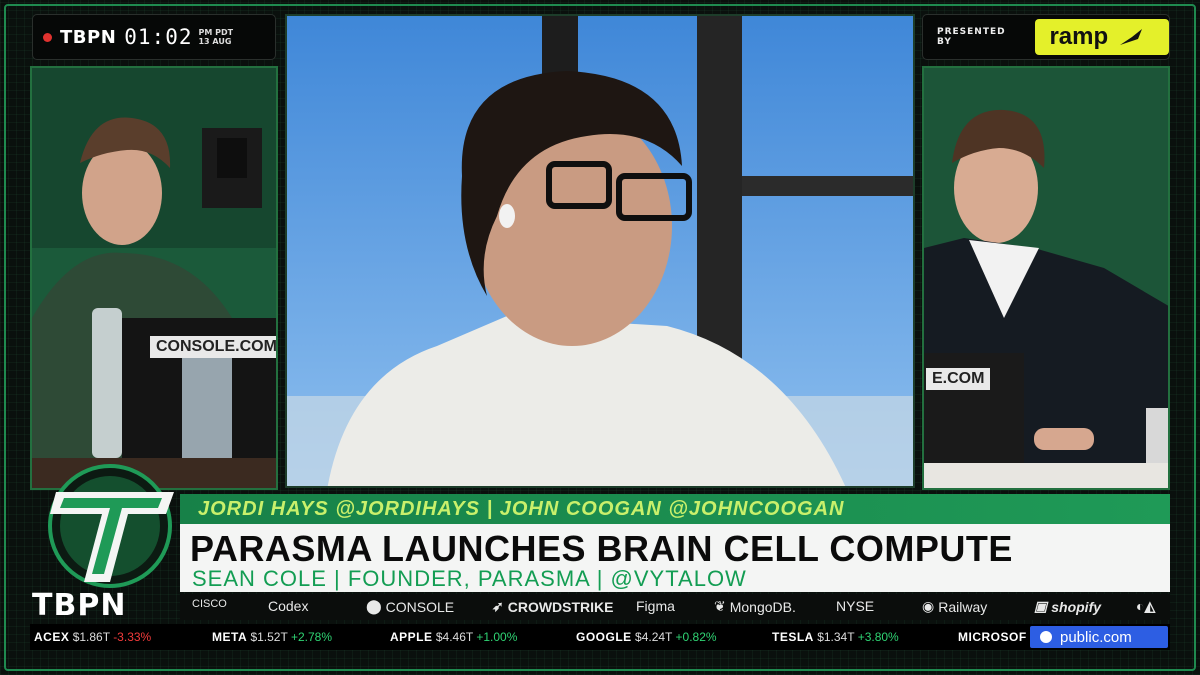 The width and height of the screenshot is (1200, 675). I want to click on sponsor-extra-icon: ◐◭, so click(1146, 606).